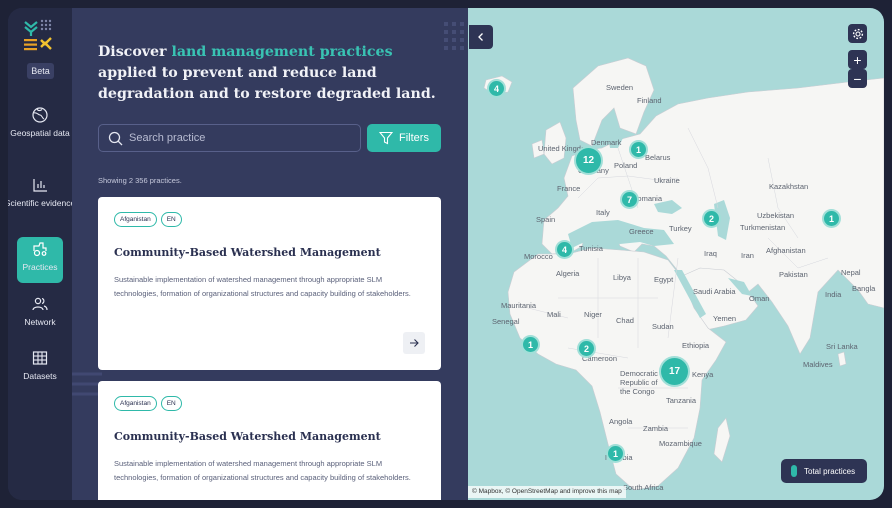 This screenshot has width=892, height=508. What do you see at coordinates (414, 138) in the screenshot?
I see `filters-label: Filters` at bounding box center [414, 138].